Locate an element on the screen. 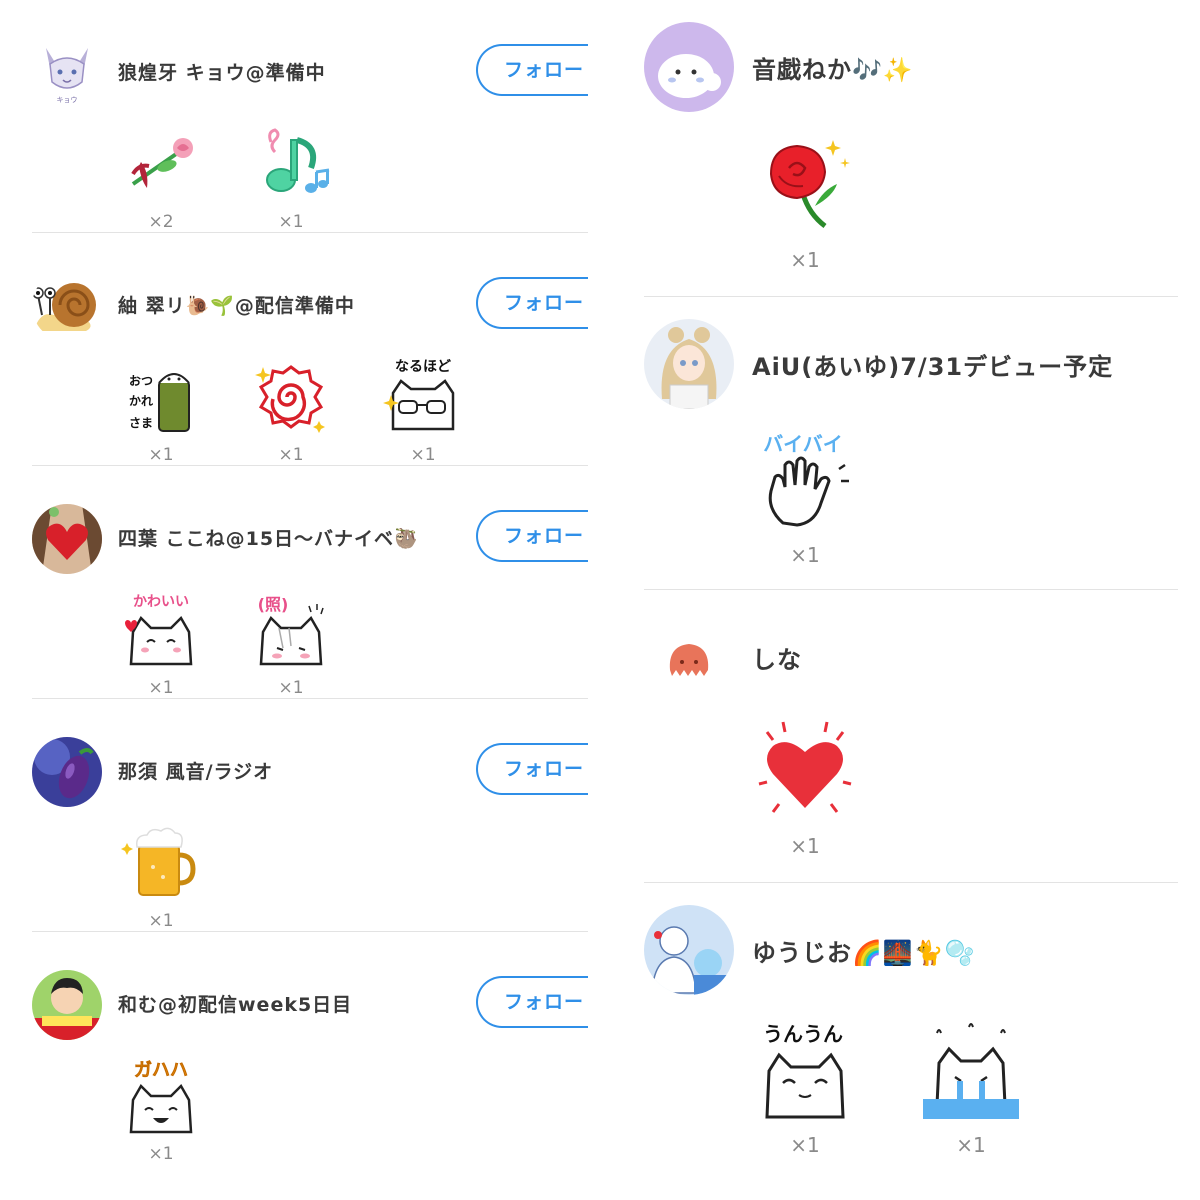 This screenshot has width=1200, height=1200. list-item: ゆうじお🌈🌉🐈🫧 うんうん ×1 ×1 is located at coordinates (911, 1037).